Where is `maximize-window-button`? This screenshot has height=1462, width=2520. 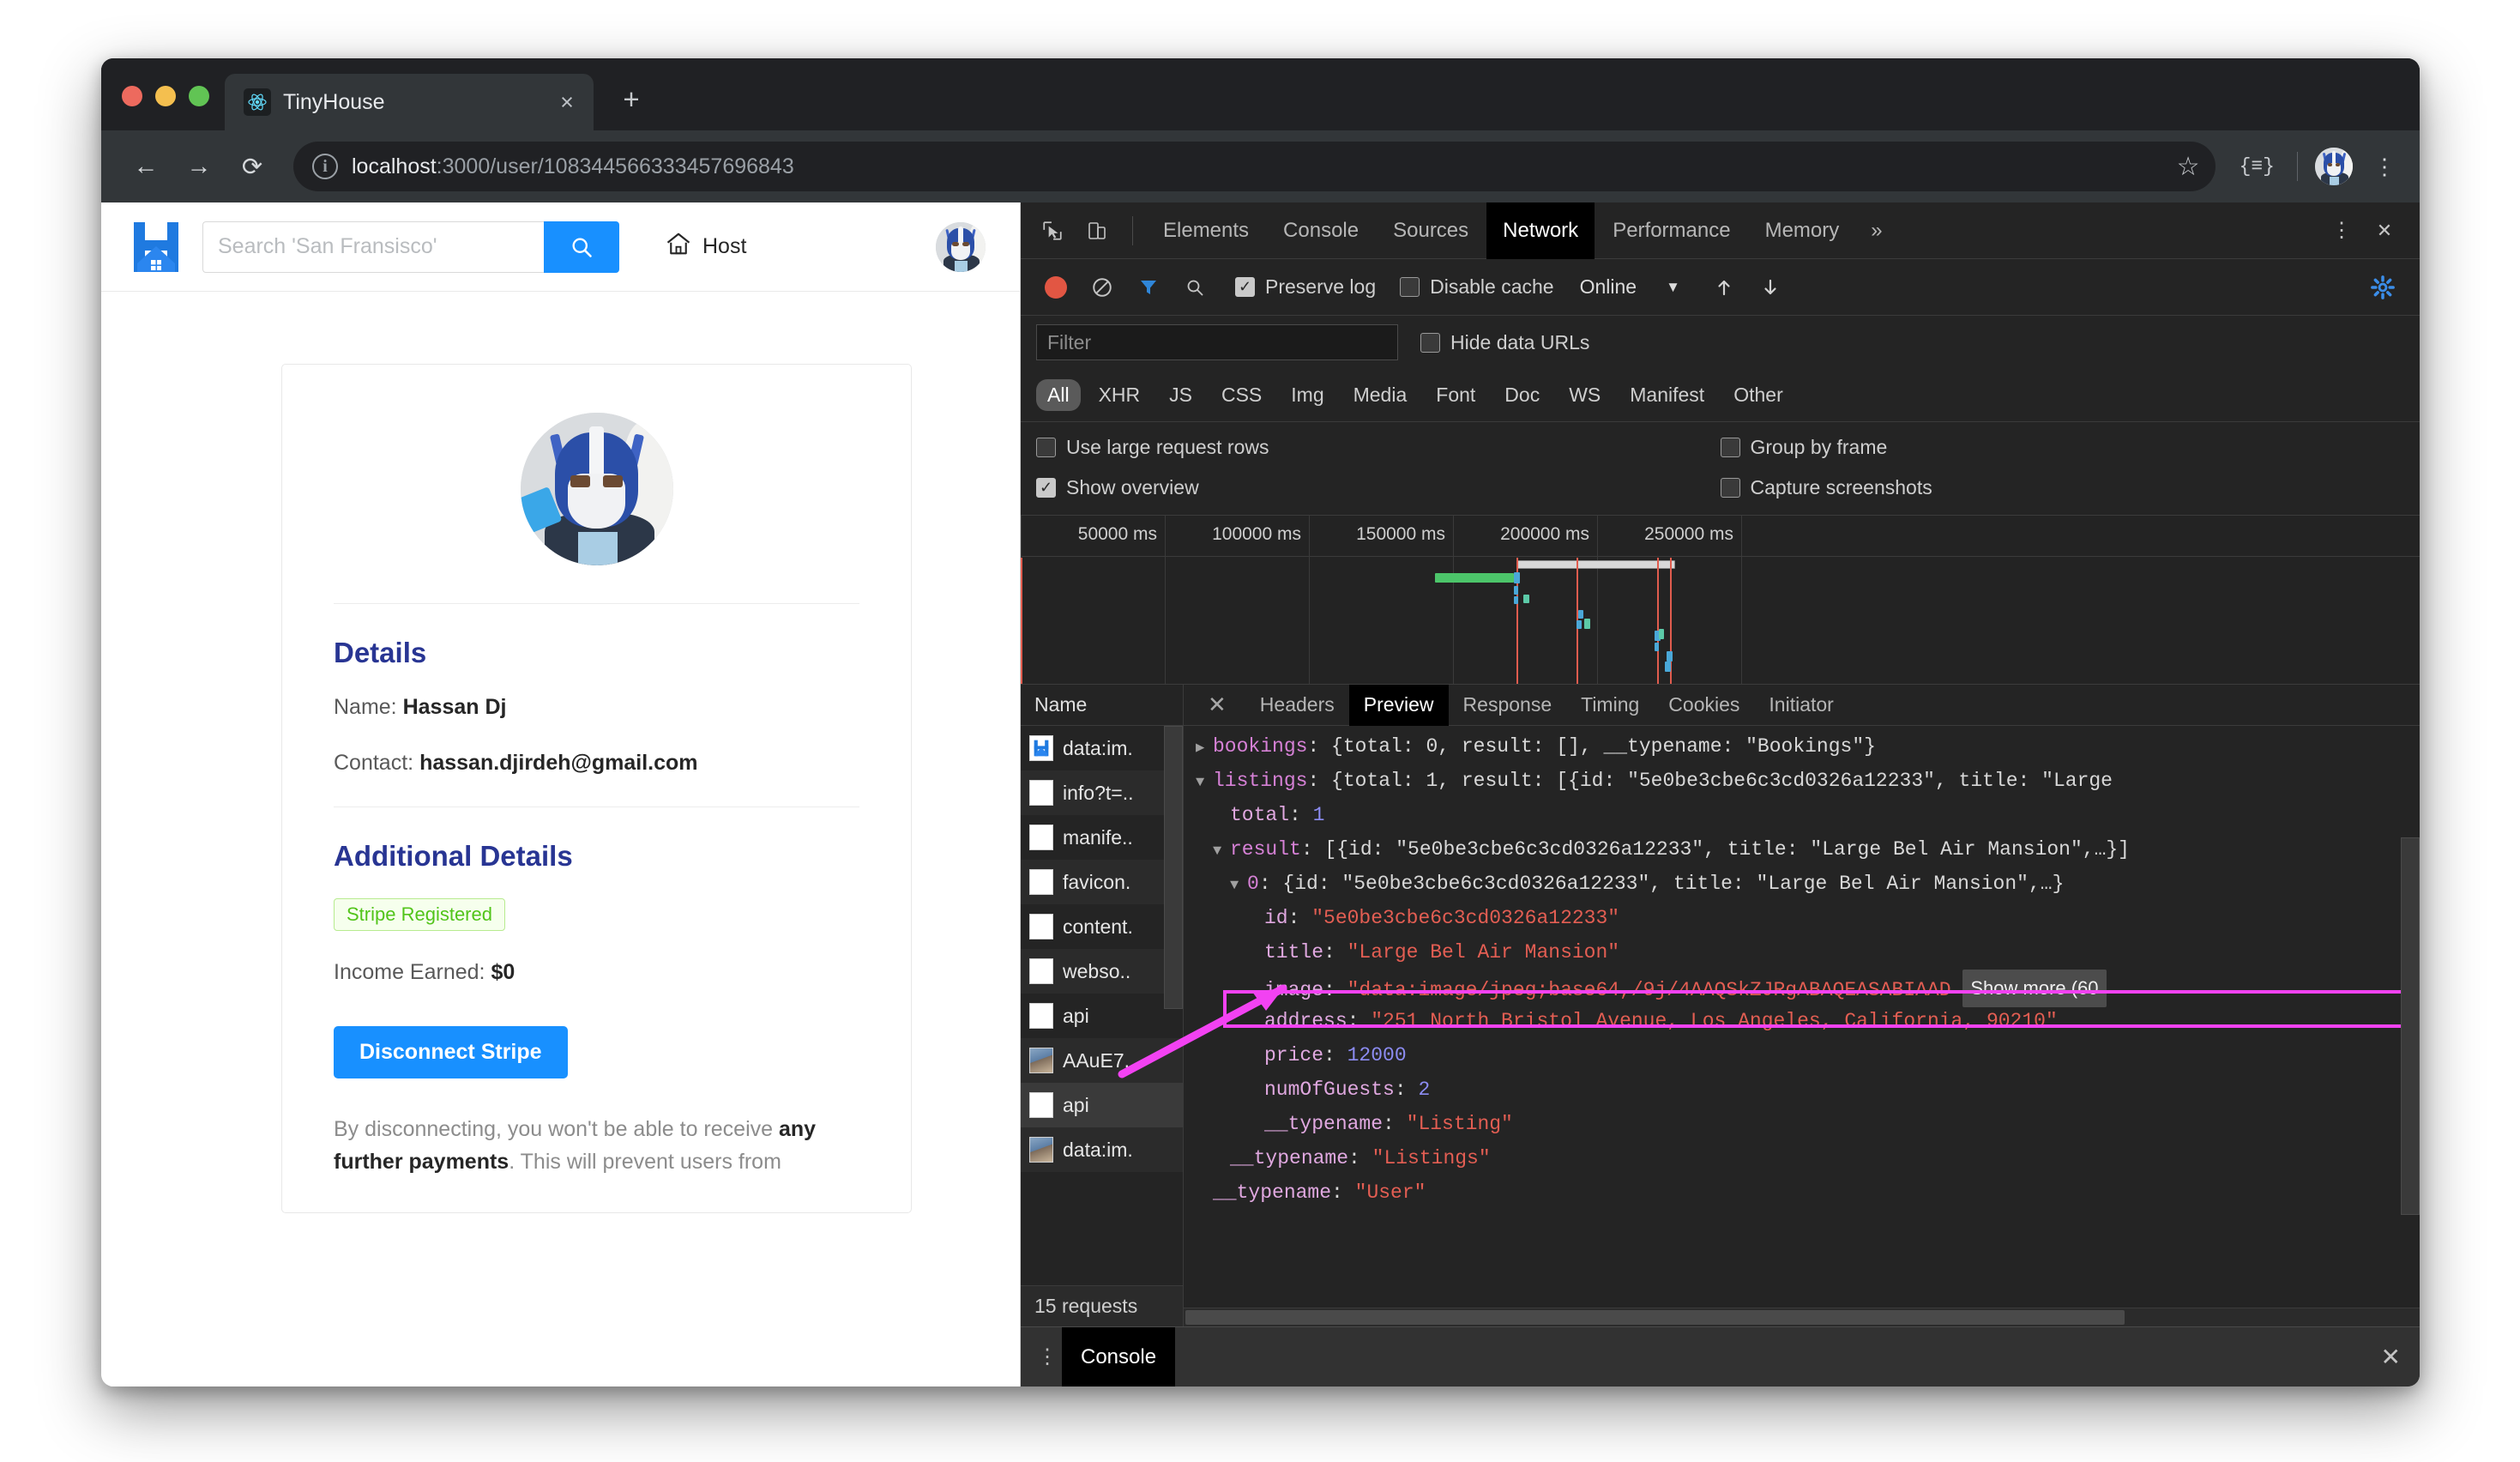
maximize-window-button is located at coordinates (199, 96).